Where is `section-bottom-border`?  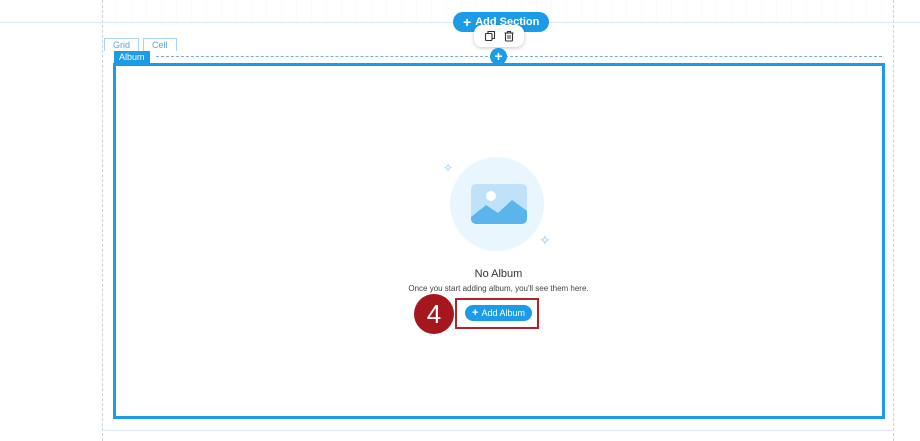 section-bottom-border is located at coordinates (498, 430).